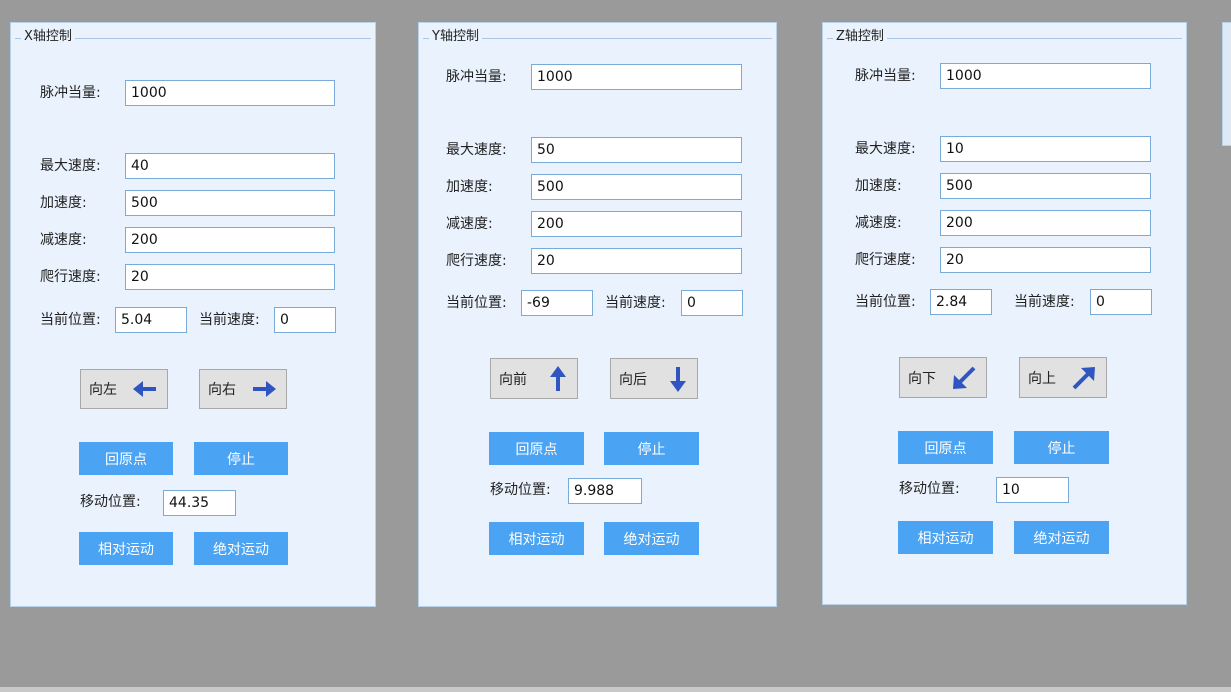 The width and height of the screenshot is (1231, 692). What do you see at coordinates (145, 389) in the screenshot?
I see `arrow-left-icon` at bounding box center [145, 389].